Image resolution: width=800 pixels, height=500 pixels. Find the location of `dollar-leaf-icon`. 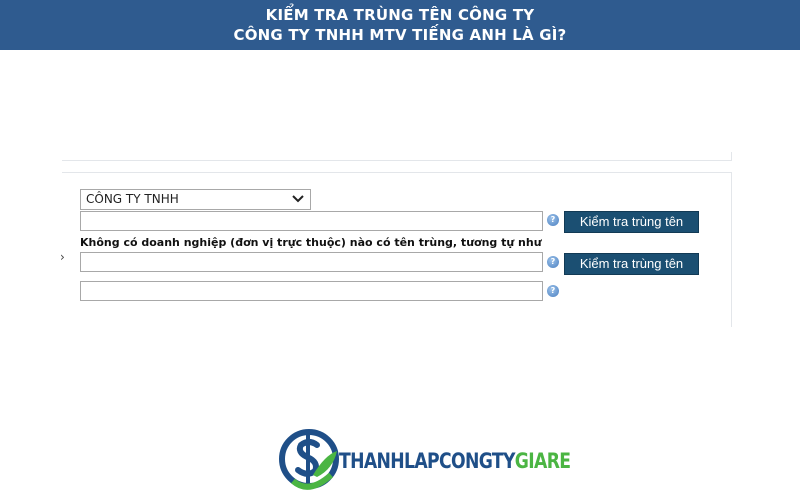

dollar-leaf-icon is located at coordinates (309, 459).